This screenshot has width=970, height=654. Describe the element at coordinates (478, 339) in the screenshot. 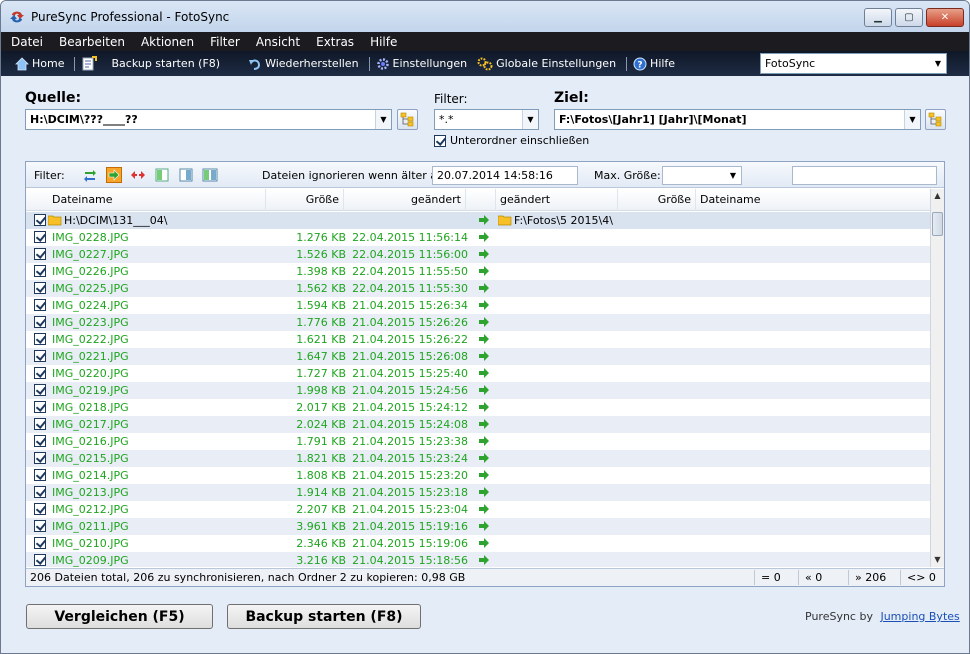

I see `file-row: IMG_0222.JPG 1.621 KB 21.04.2015 15:26:22` at that location.